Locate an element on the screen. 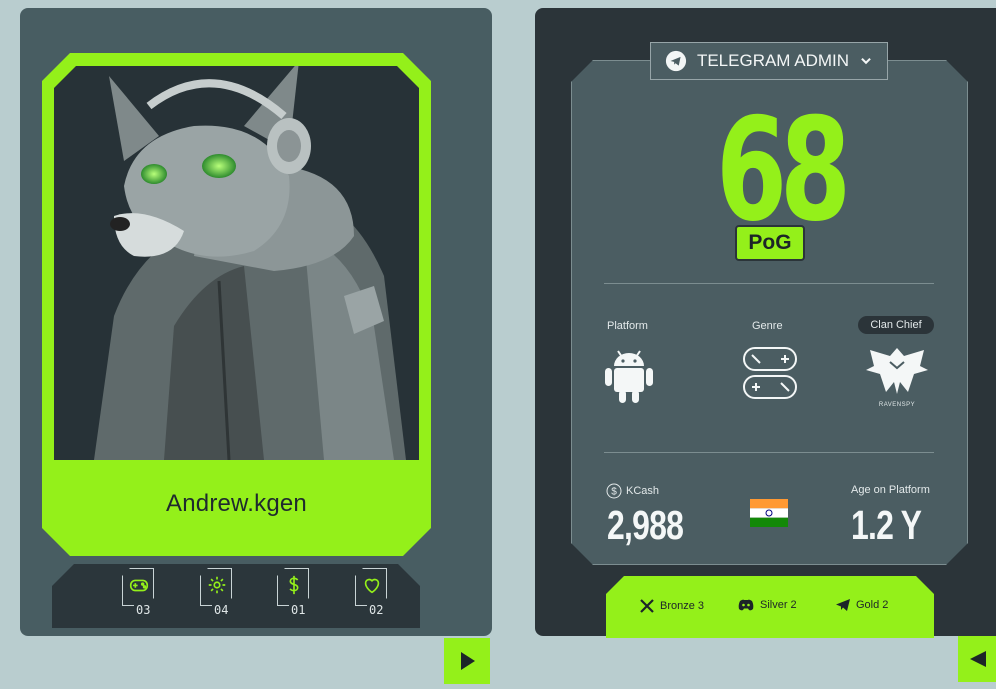  dollar-circle-icon: $ is located at coordinates (614, 491).